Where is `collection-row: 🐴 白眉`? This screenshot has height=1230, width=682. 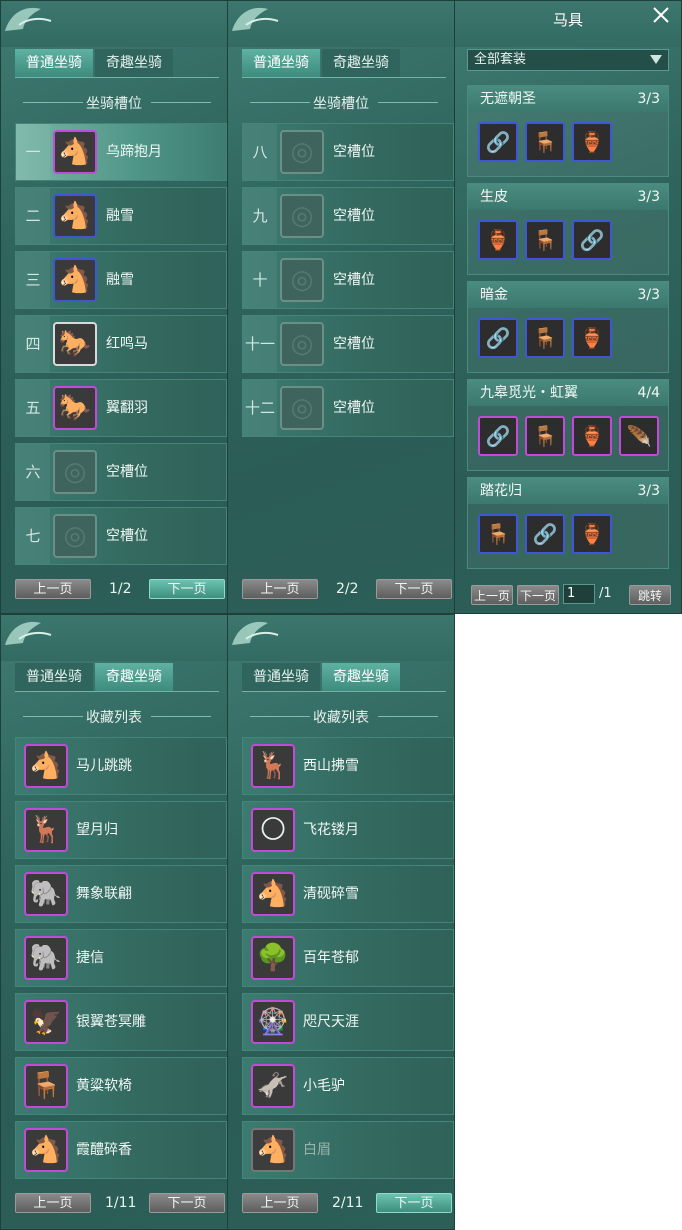
collection-row: 🐴 白眉 is located at coordinates (348, 1150).